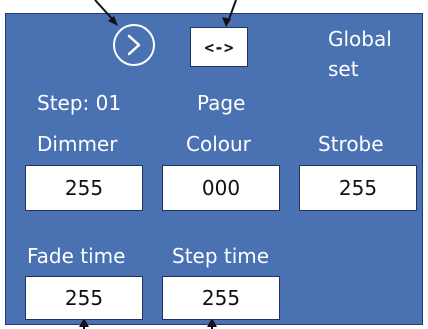  What do you see at coordinates (221, 103) in the screenshot?
I see `page-label: Page` at bounding box center [221, 103].